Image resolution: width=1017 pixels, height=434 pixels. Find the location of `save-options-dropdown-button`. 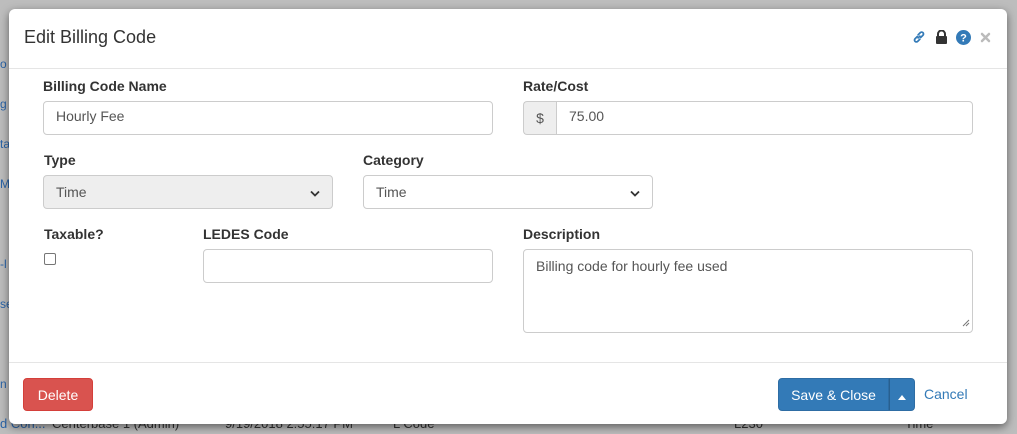

save-options-dropdown-button is located at coordinates (902, 394).